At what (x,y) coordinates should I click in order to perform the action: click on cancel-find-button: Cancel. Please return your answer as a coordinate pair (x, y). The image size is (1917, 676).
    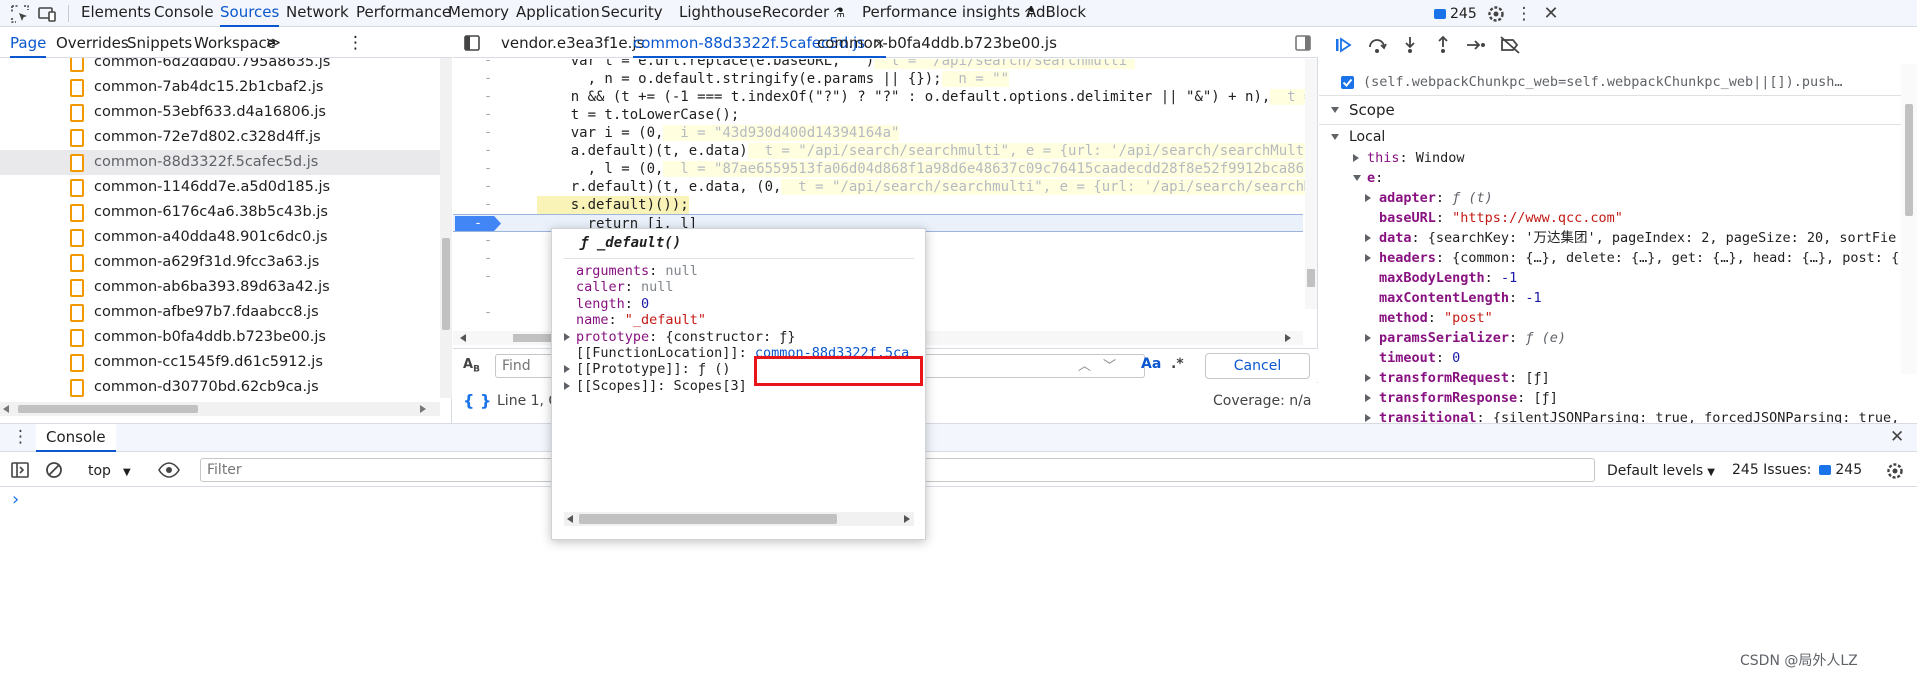
    Looking at the image, I should click on (1257, 366).